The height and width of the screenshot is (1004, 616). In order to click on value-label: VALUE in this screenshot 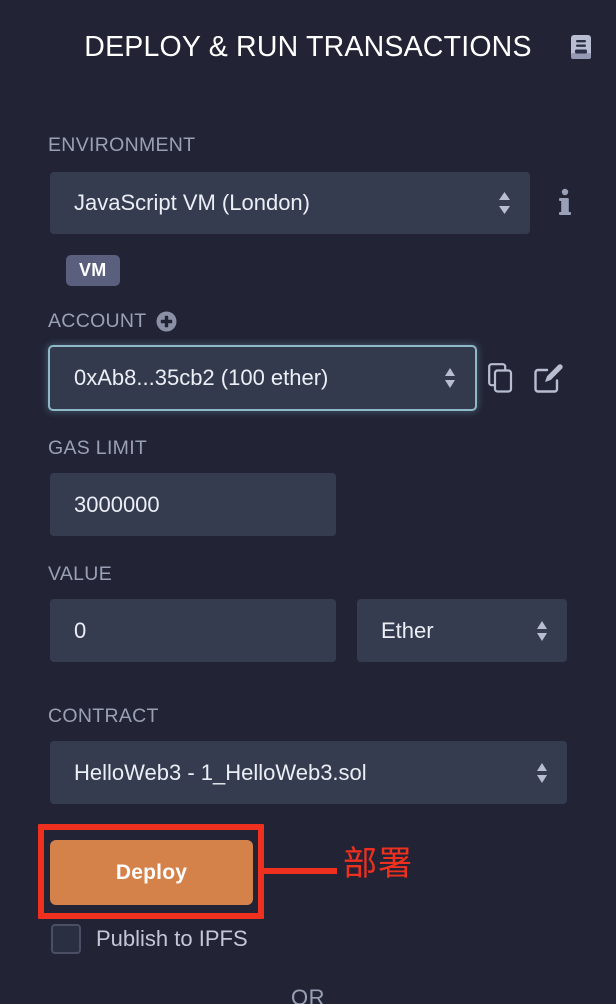, I will do `click(80, 574)`.